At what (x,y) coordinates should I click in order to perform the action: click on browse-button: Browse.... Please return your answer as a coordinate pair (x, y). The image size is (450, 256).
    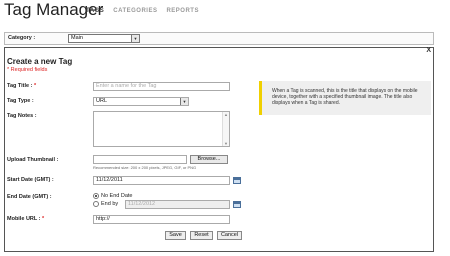
    Looking at the image, I should click on (209, 159).